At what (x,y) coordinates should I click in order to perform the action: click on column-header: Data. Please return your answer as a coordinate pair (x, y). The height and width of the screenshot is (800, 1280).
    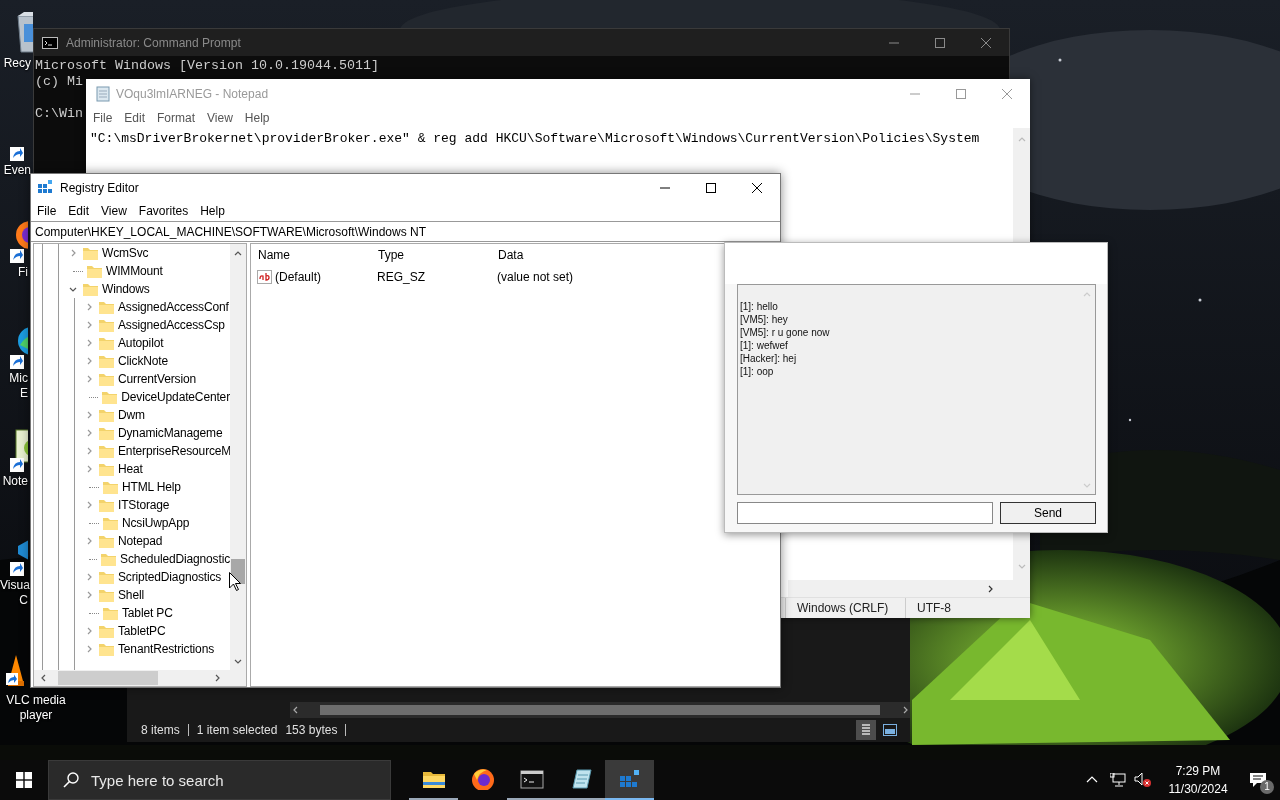
    Looking at the image, I should click on (558, 255).